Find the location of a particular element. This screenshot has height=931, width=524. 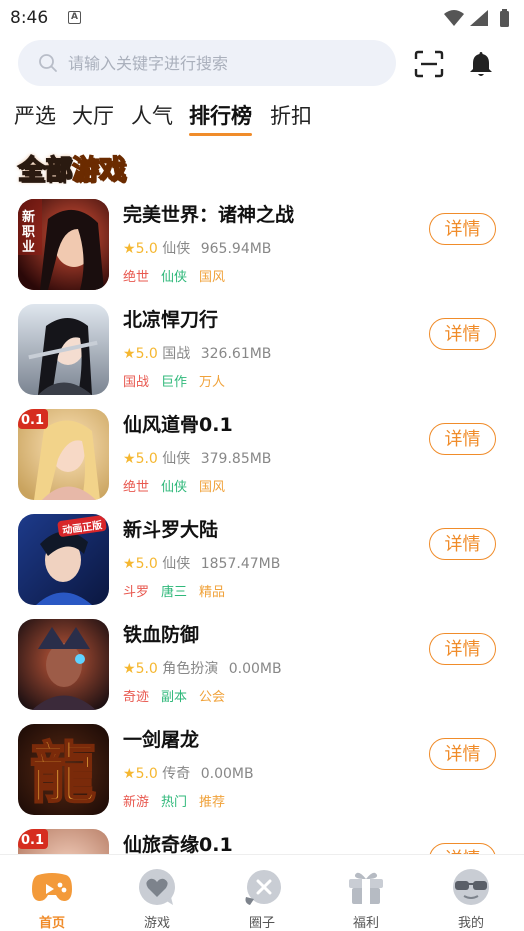

game-item: 动画正版 新斗罗大陆 ★5.0 仙侠 1857.47MB 斗罗 唐三 精品 详情 is located at coordinates (262, 563).